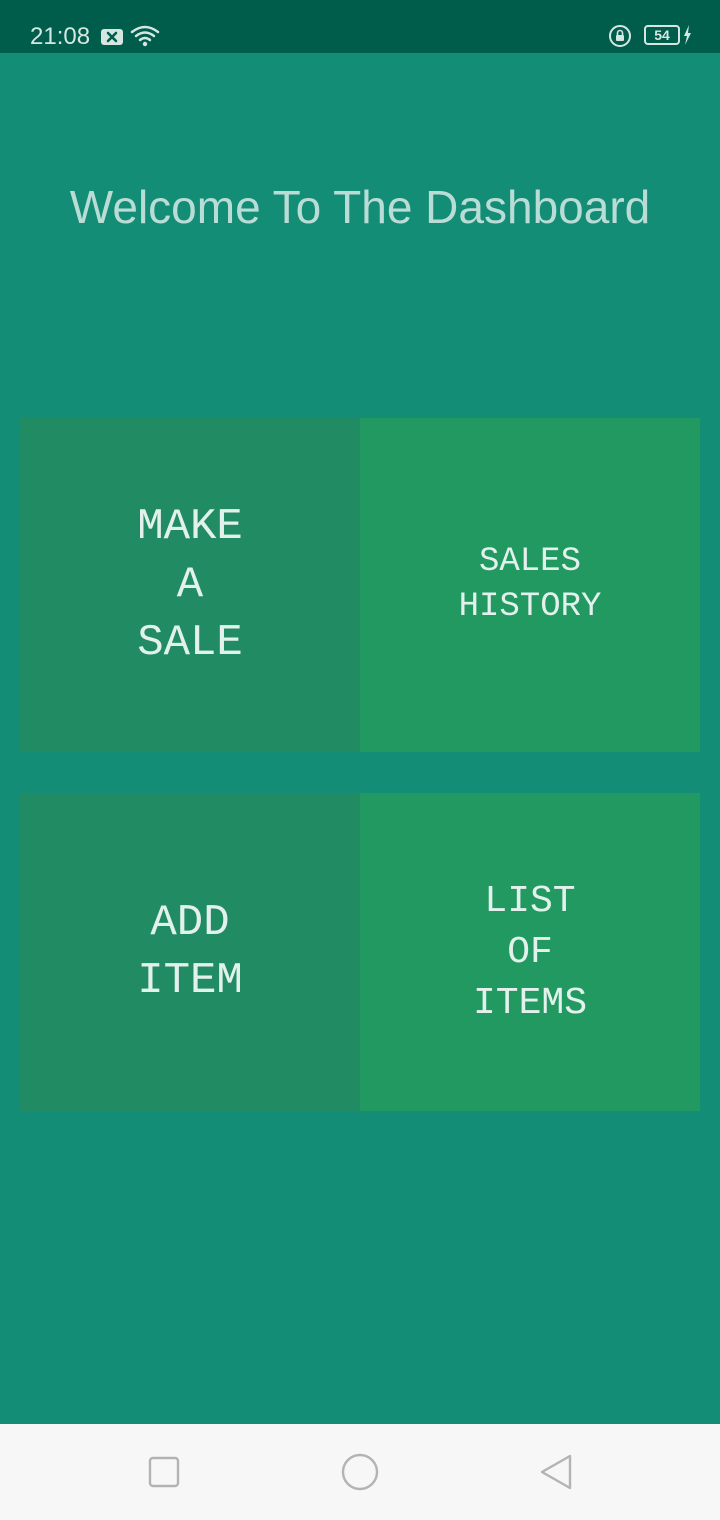 This screenshot has height=1520, width=720. I want to click on sales-history-label: SALES HISTORY, so click(530, 585).